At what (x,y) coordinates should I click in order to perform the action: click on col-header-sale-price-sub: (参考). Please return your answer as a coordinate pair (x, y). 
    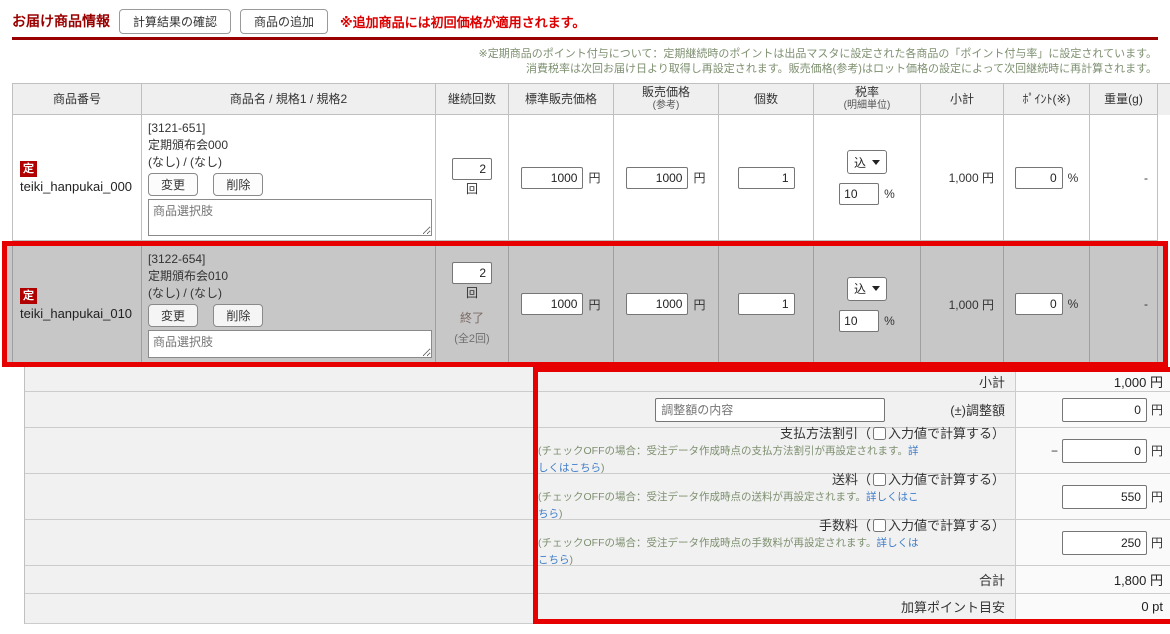
    Looking at the image, I should click on (666, 105).